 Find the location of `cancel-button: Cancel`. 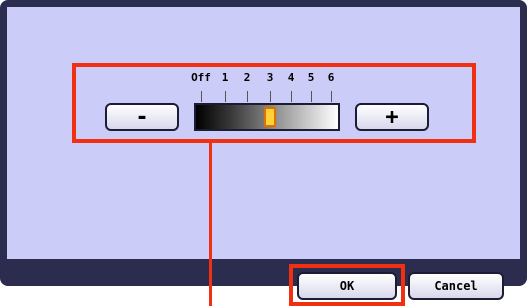

cancel-button: Cancel is located at coordinates (456, 286).